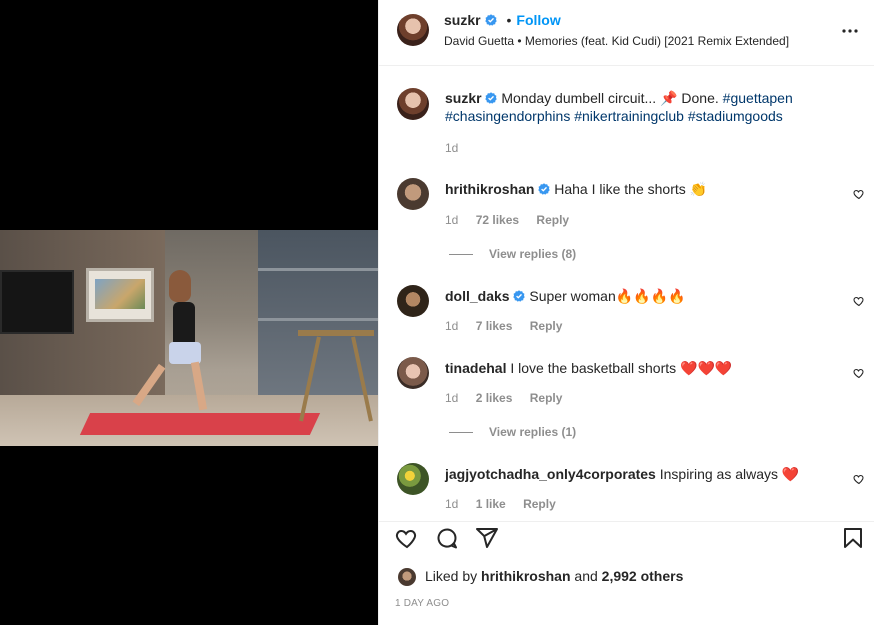 Image resolution: width=874 pixels, height=625 pixels. Describe the element at coordinates (512, 254) in the screenshot. I see `view-replies-button: View replies (8)` at that location.